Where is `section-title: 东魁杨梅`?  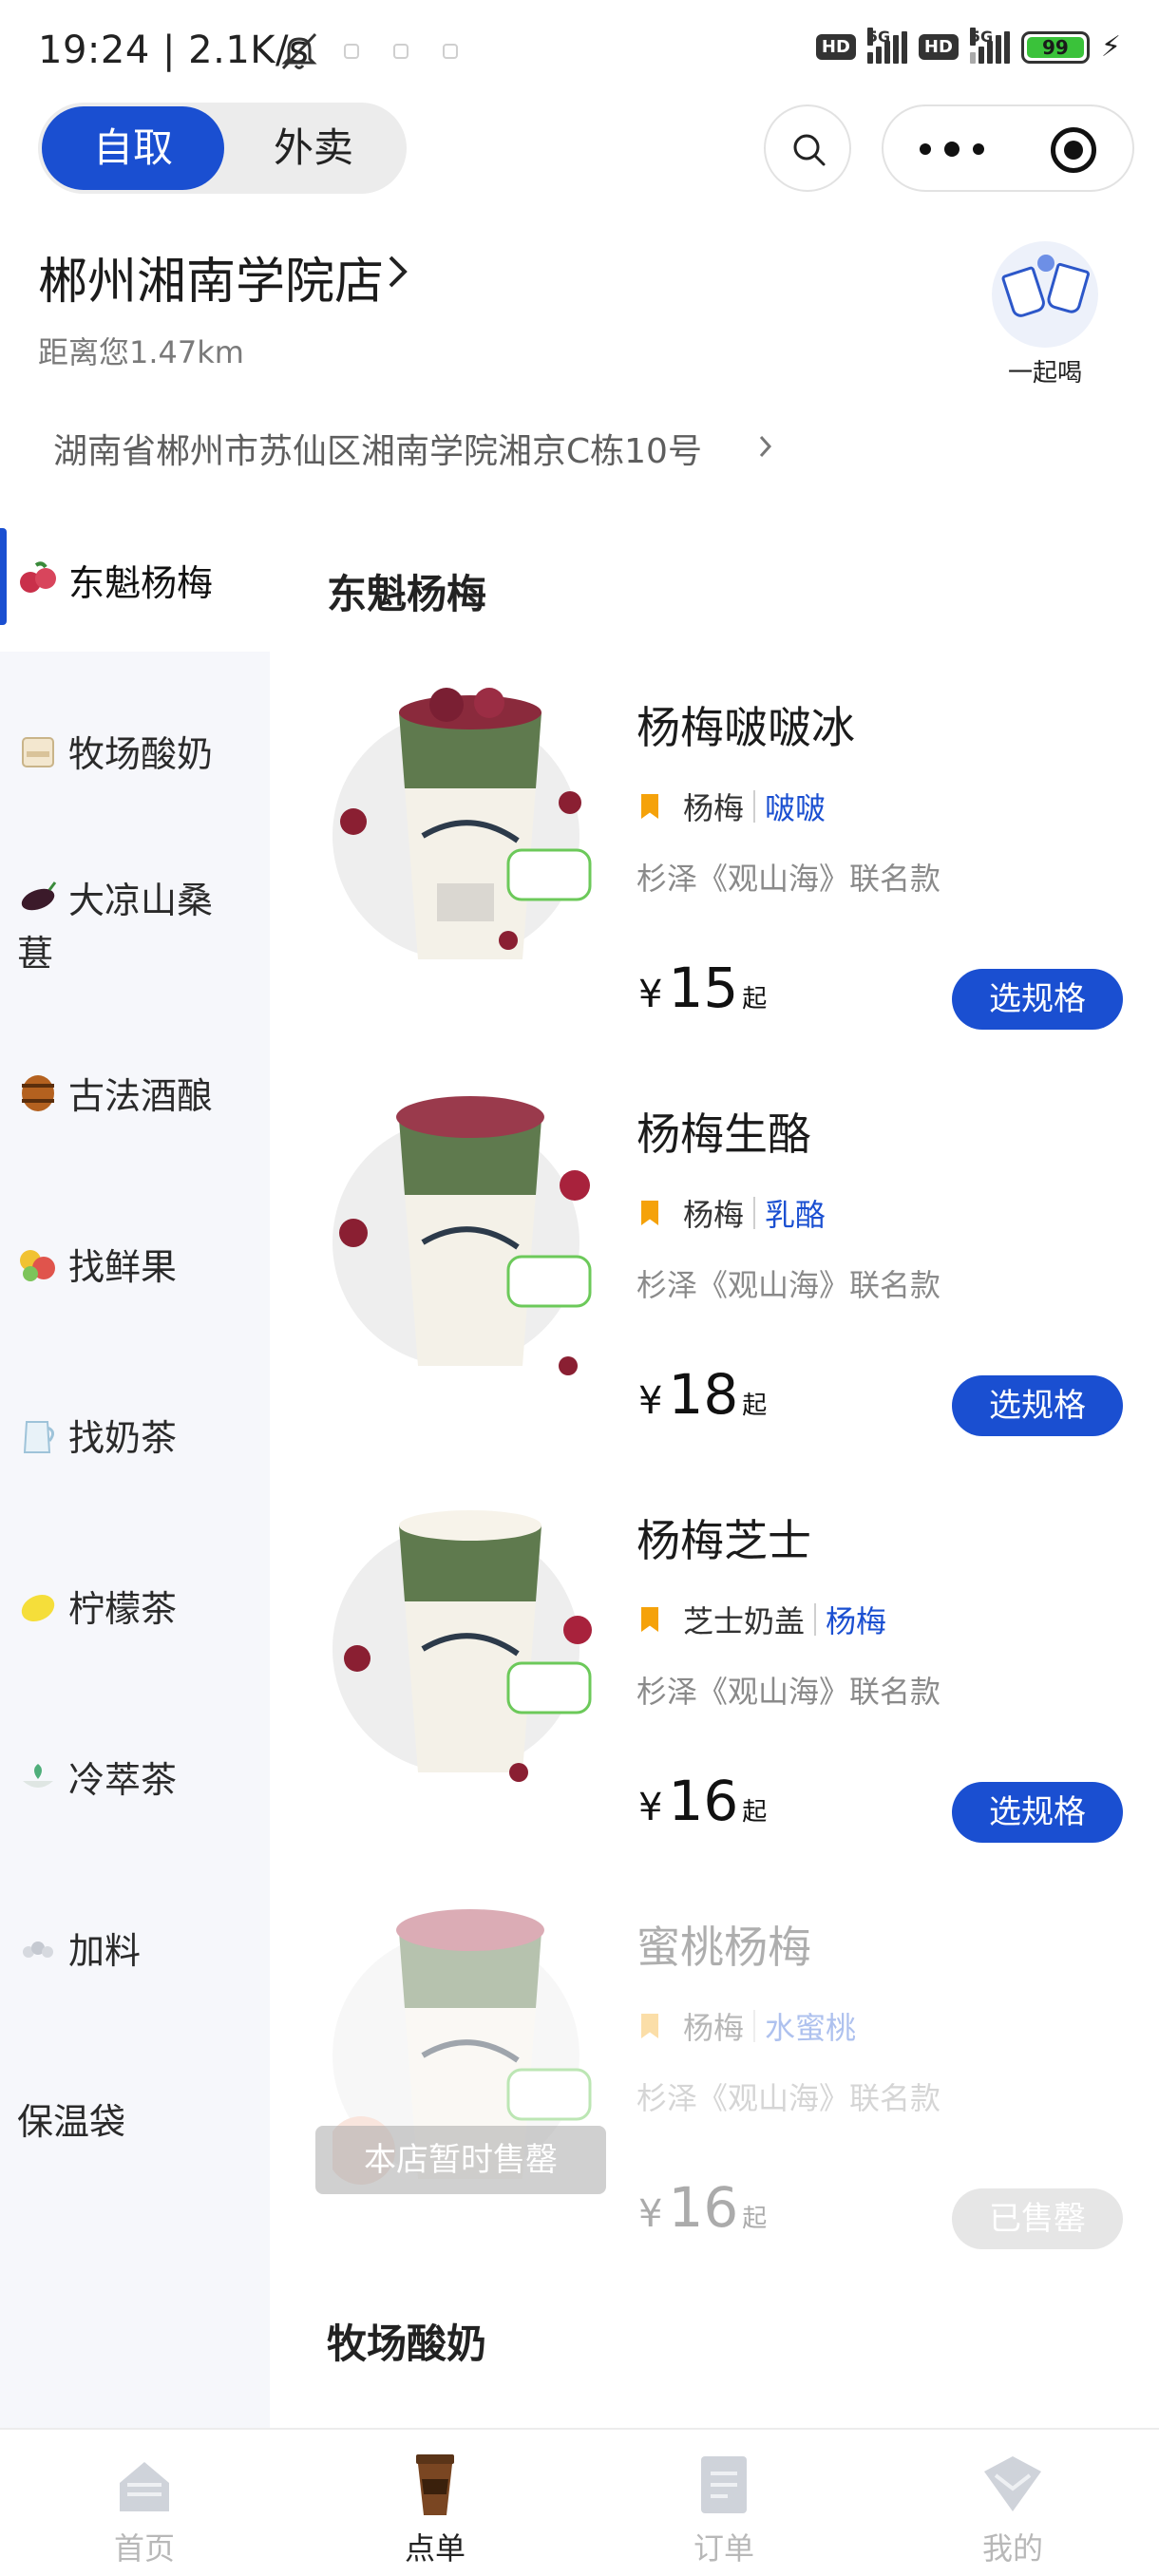 section-title: 东魁杨梅 is located at coordinates (407, 594).